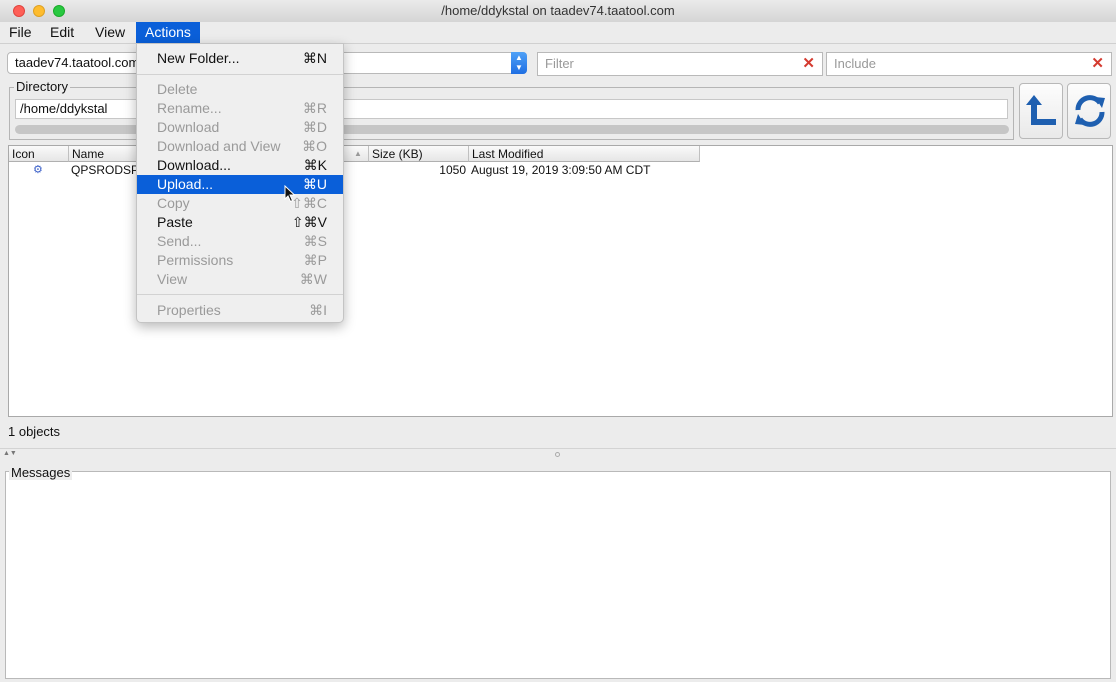 This screenshot has height=682, width=1116. I want to click on menu-item-rename: Rename... ⌘R, so click(242, 108).